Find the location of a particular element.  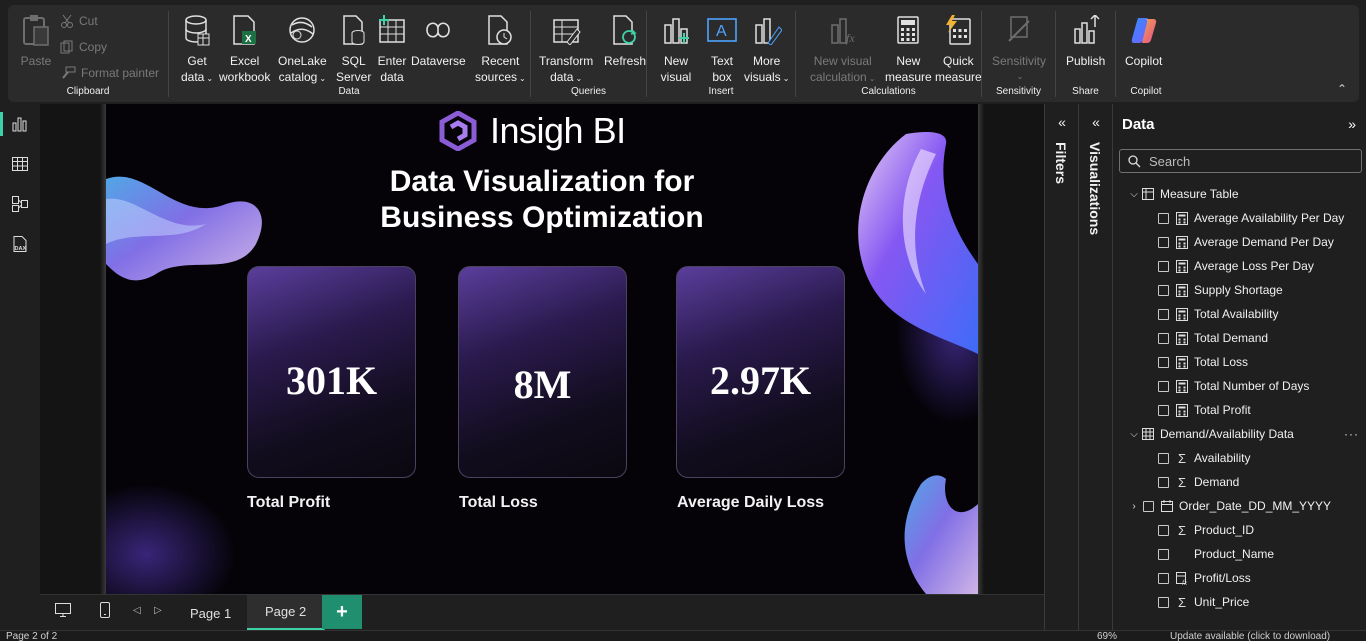

svg-text: A is located at coordinates (721, 31).